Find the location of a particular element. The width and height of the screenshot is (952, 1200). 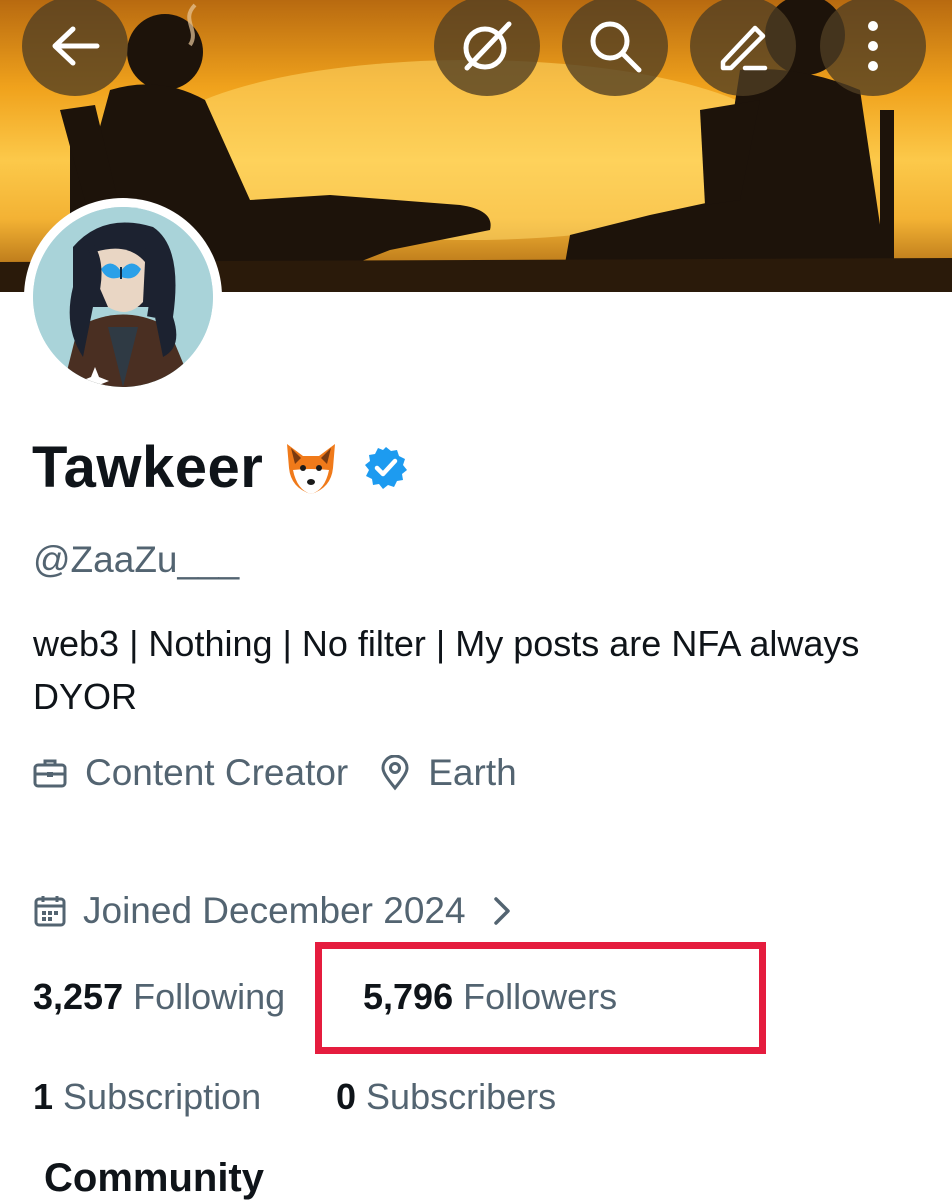

subscribers-count: 0 is located at coordinates (346, 1096).